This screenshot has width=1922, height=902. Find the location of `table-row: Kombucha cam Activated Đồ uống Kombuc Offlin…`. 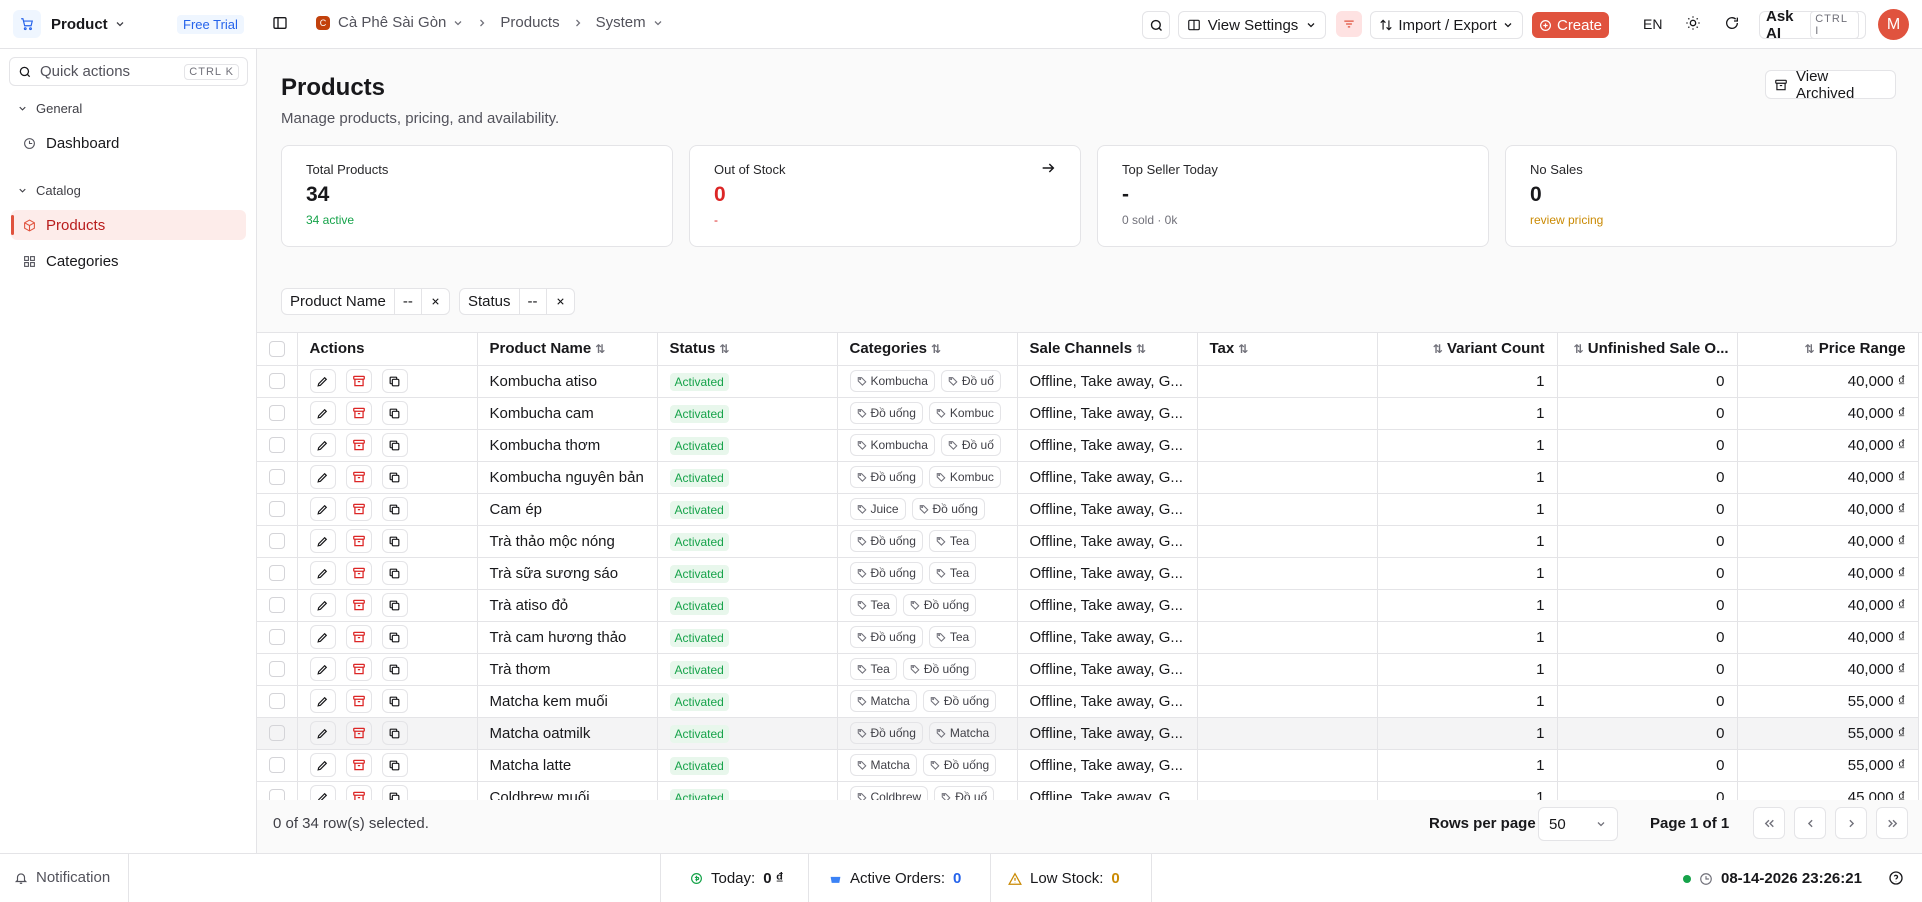

table-row: Kombucha cam Activated Đồ uống Kombuc Offlin… is located at coordinates (1088, 413).